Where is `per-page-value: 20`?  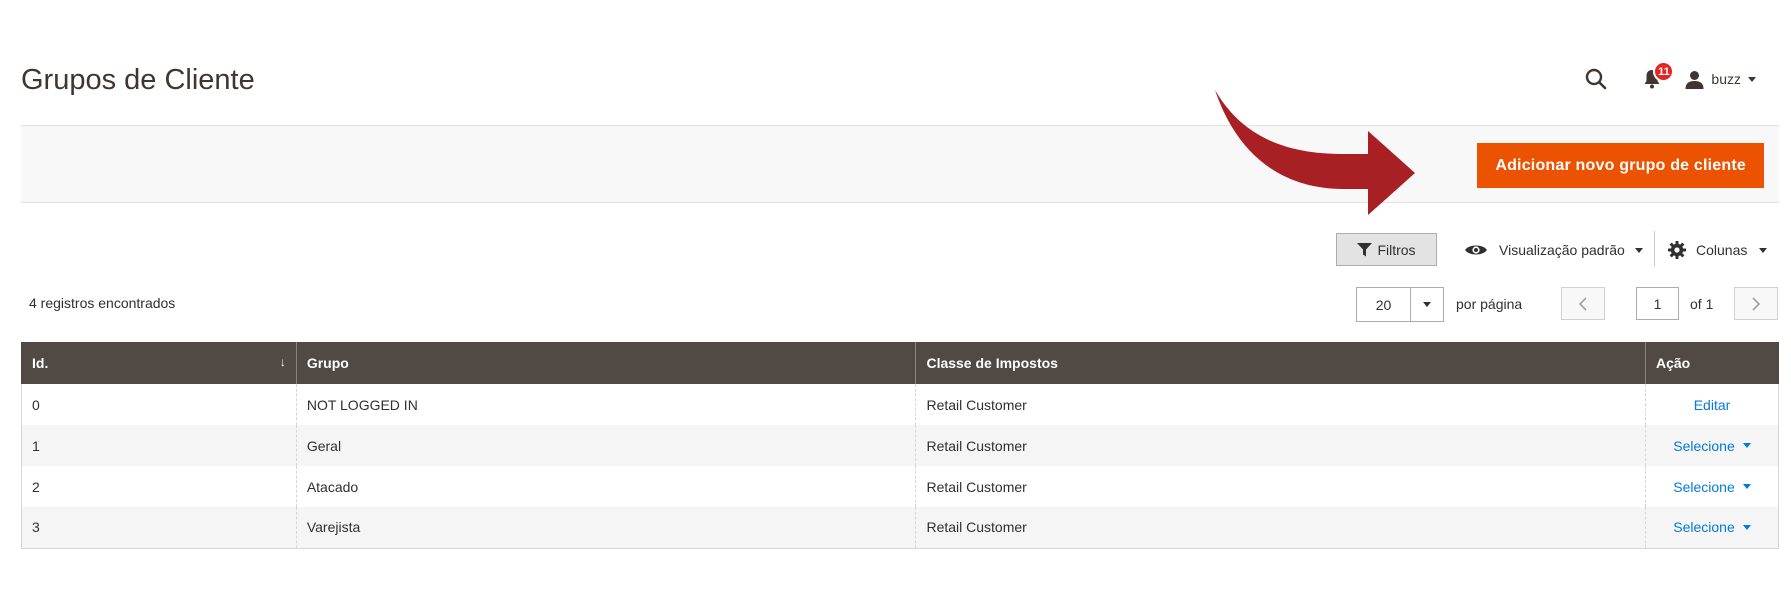
per-page-value: 20 is located at coordinates (1383, 304).